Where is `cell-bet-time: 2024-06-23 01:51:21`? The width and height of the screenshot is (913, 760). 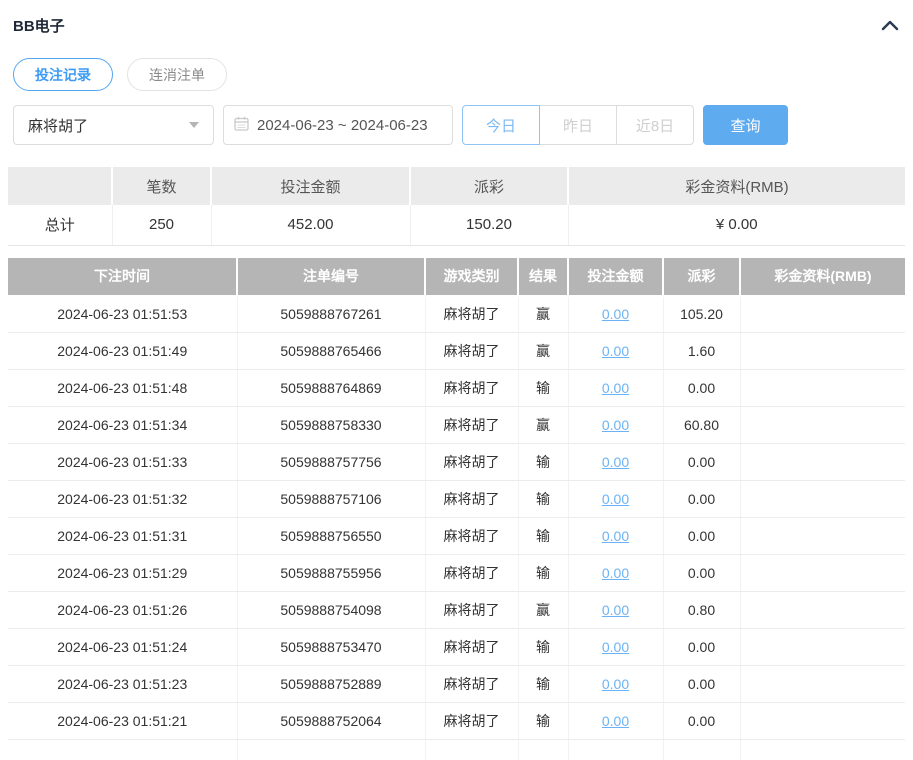 cell-bet-time: 2024-06-23 01:51:21 is located at coordinates (123, 721).